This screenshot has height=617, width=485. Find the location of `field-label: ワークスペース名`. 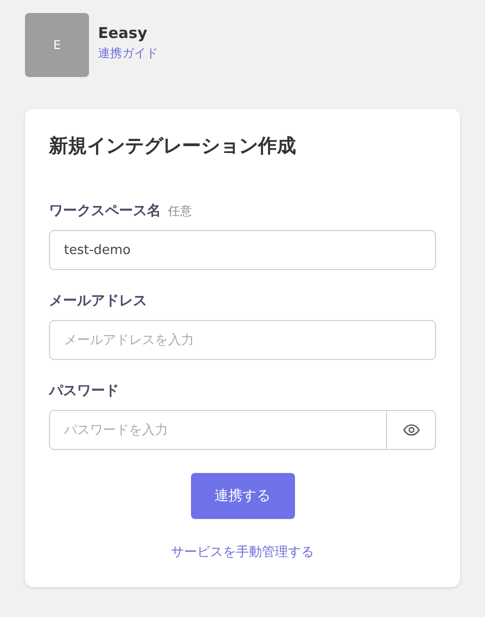

field-label: ワークスペース名 is located at coordinates (105, 211).